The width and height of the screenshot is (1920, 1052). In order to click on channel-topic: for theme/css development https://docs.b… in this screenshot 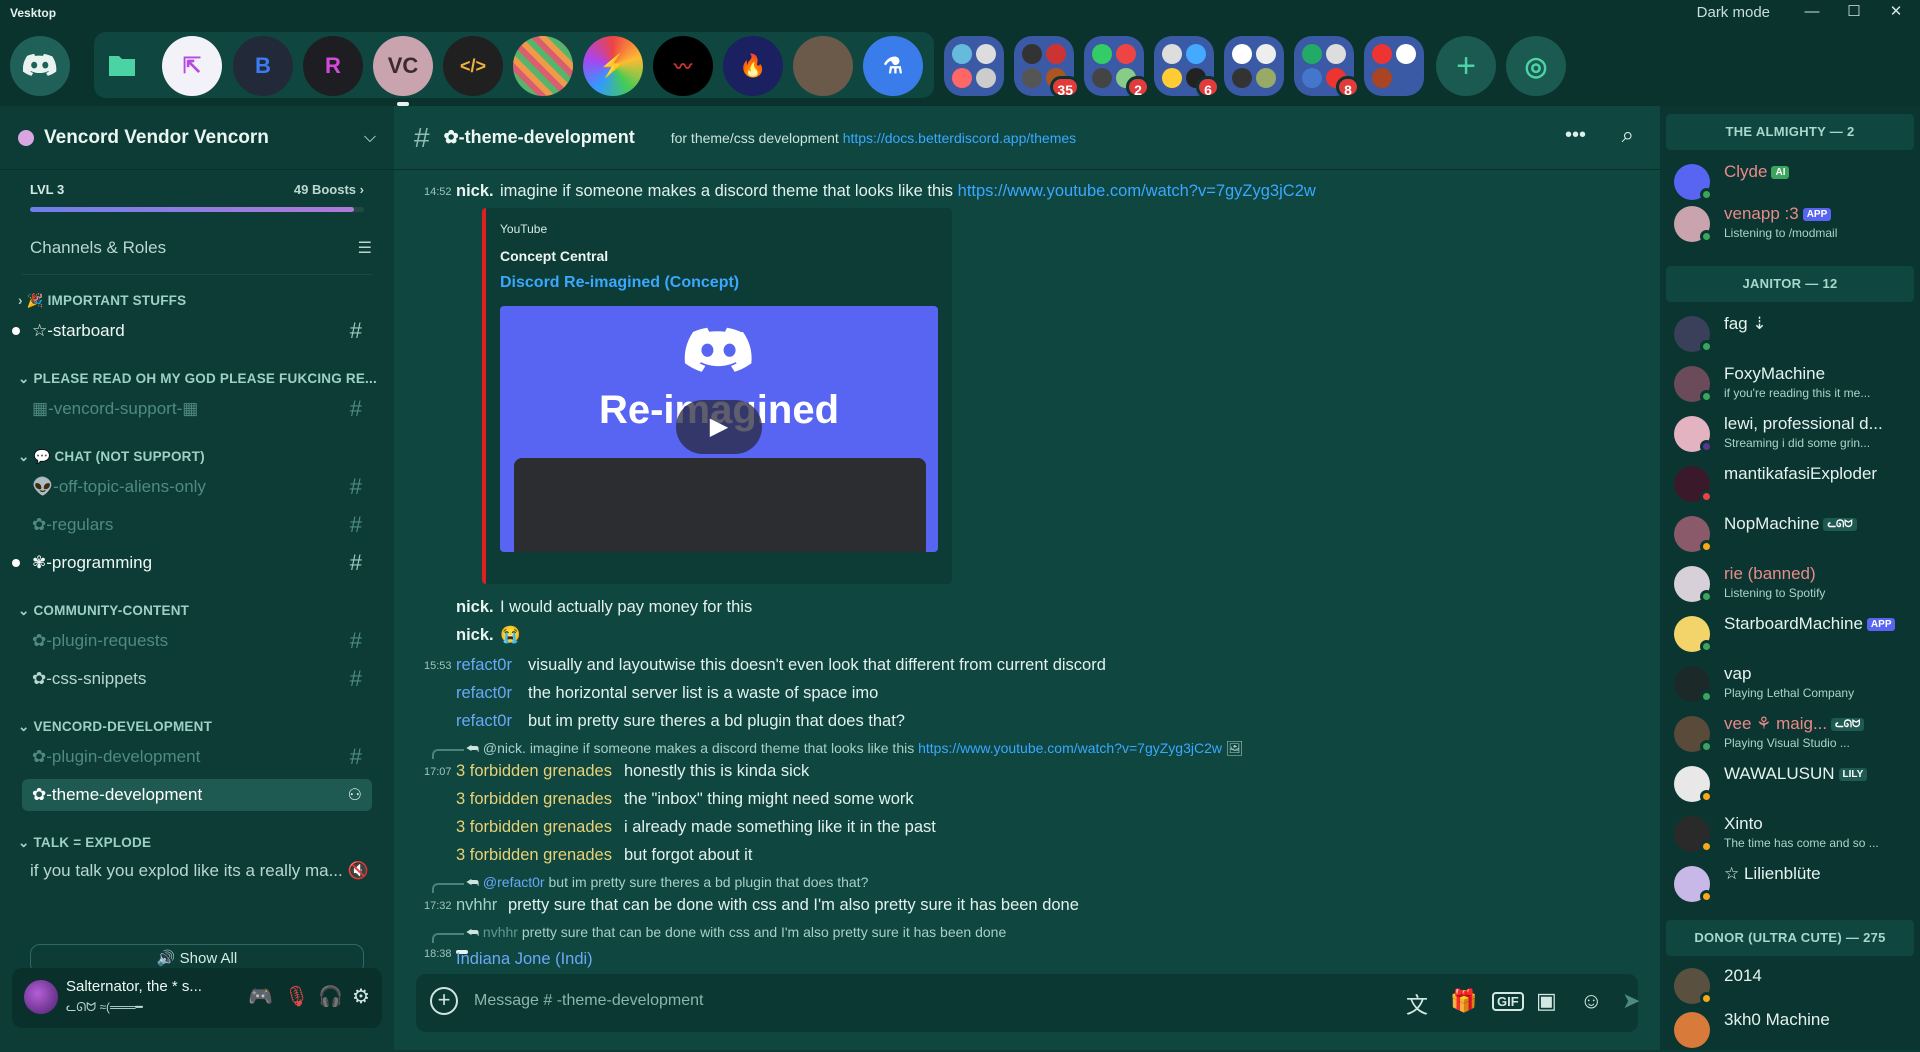, I will do `click(873, 137)`.